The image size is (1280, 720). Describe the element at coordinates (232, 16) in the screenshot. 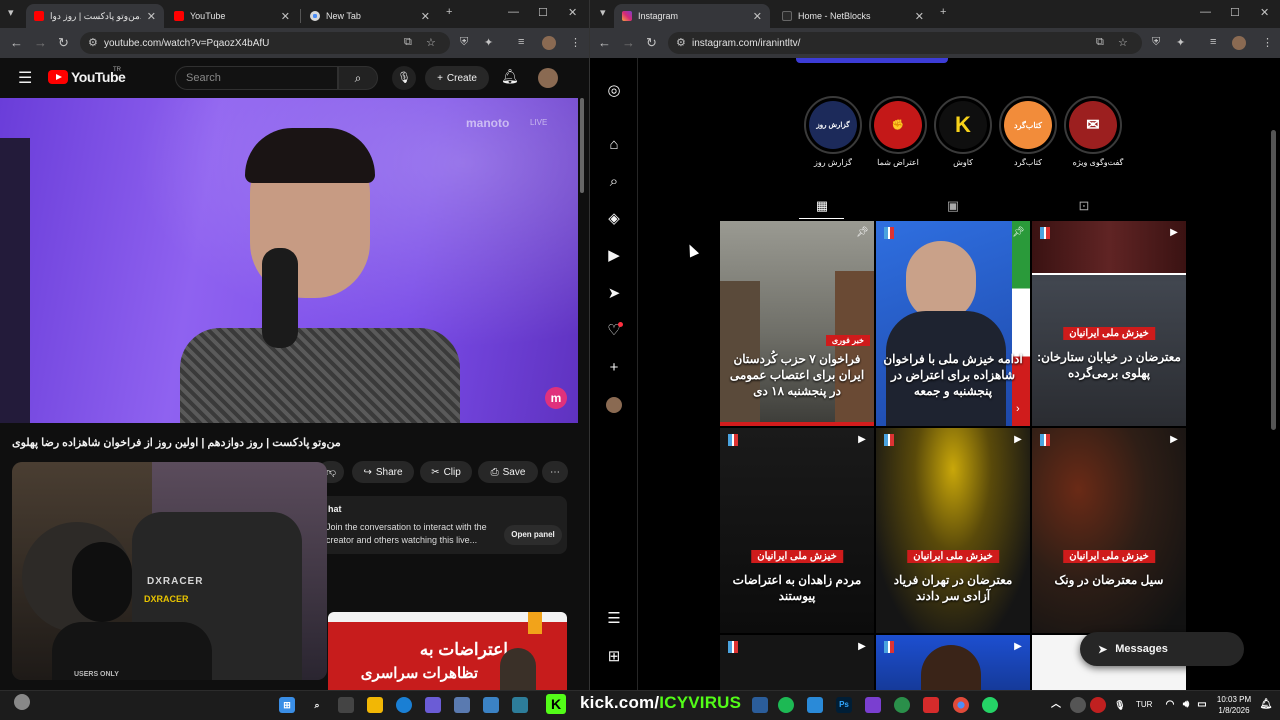

I see `tab-youtube: YouTube ✕` at that location.